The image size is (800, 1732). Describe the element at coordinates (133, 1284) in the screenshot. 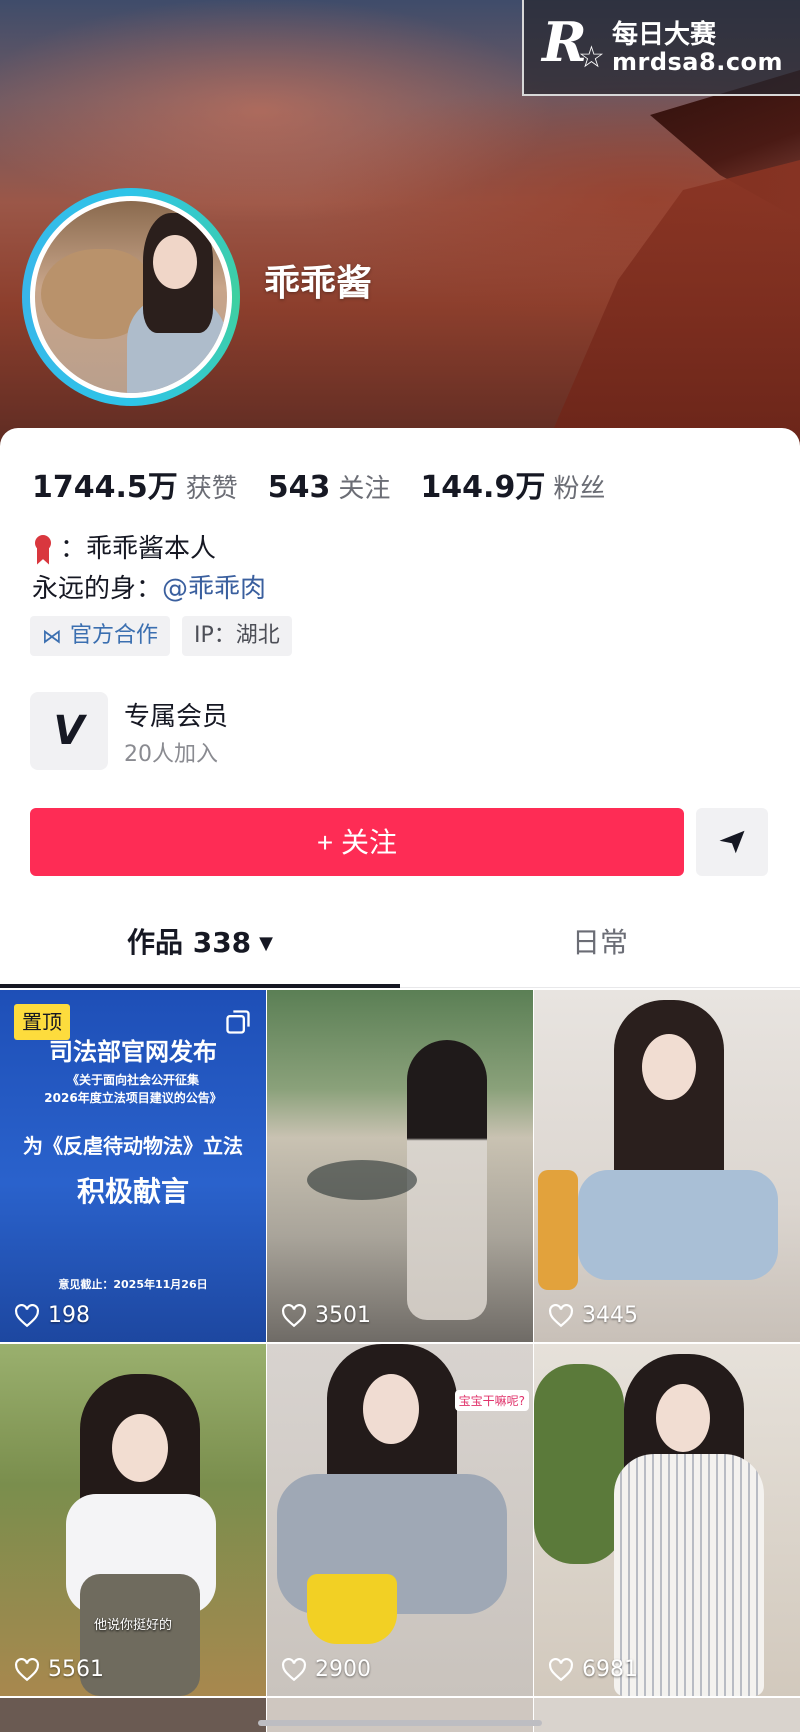

I see `notice-deadline: 意见截止：2025年11月26日` at that location.